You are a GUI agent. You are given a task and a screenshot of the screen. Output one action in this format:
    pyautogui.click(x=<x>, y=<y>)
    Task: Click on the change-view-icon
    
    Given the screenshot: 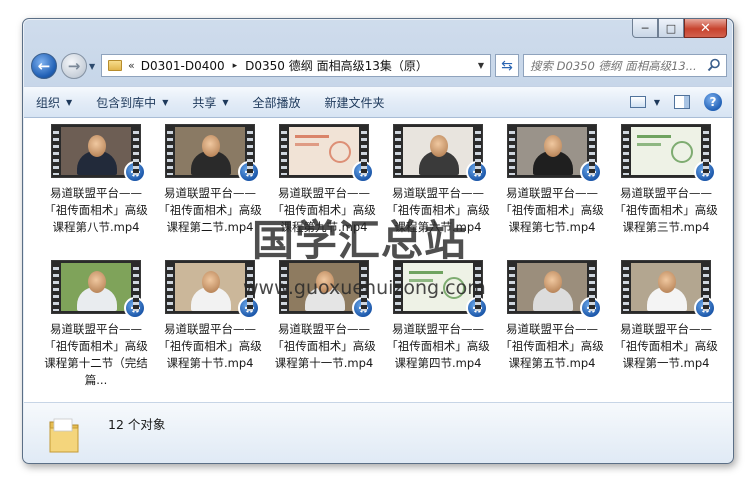 What is the action you would take?
    pyautogui.click(x=637, y=102)
    